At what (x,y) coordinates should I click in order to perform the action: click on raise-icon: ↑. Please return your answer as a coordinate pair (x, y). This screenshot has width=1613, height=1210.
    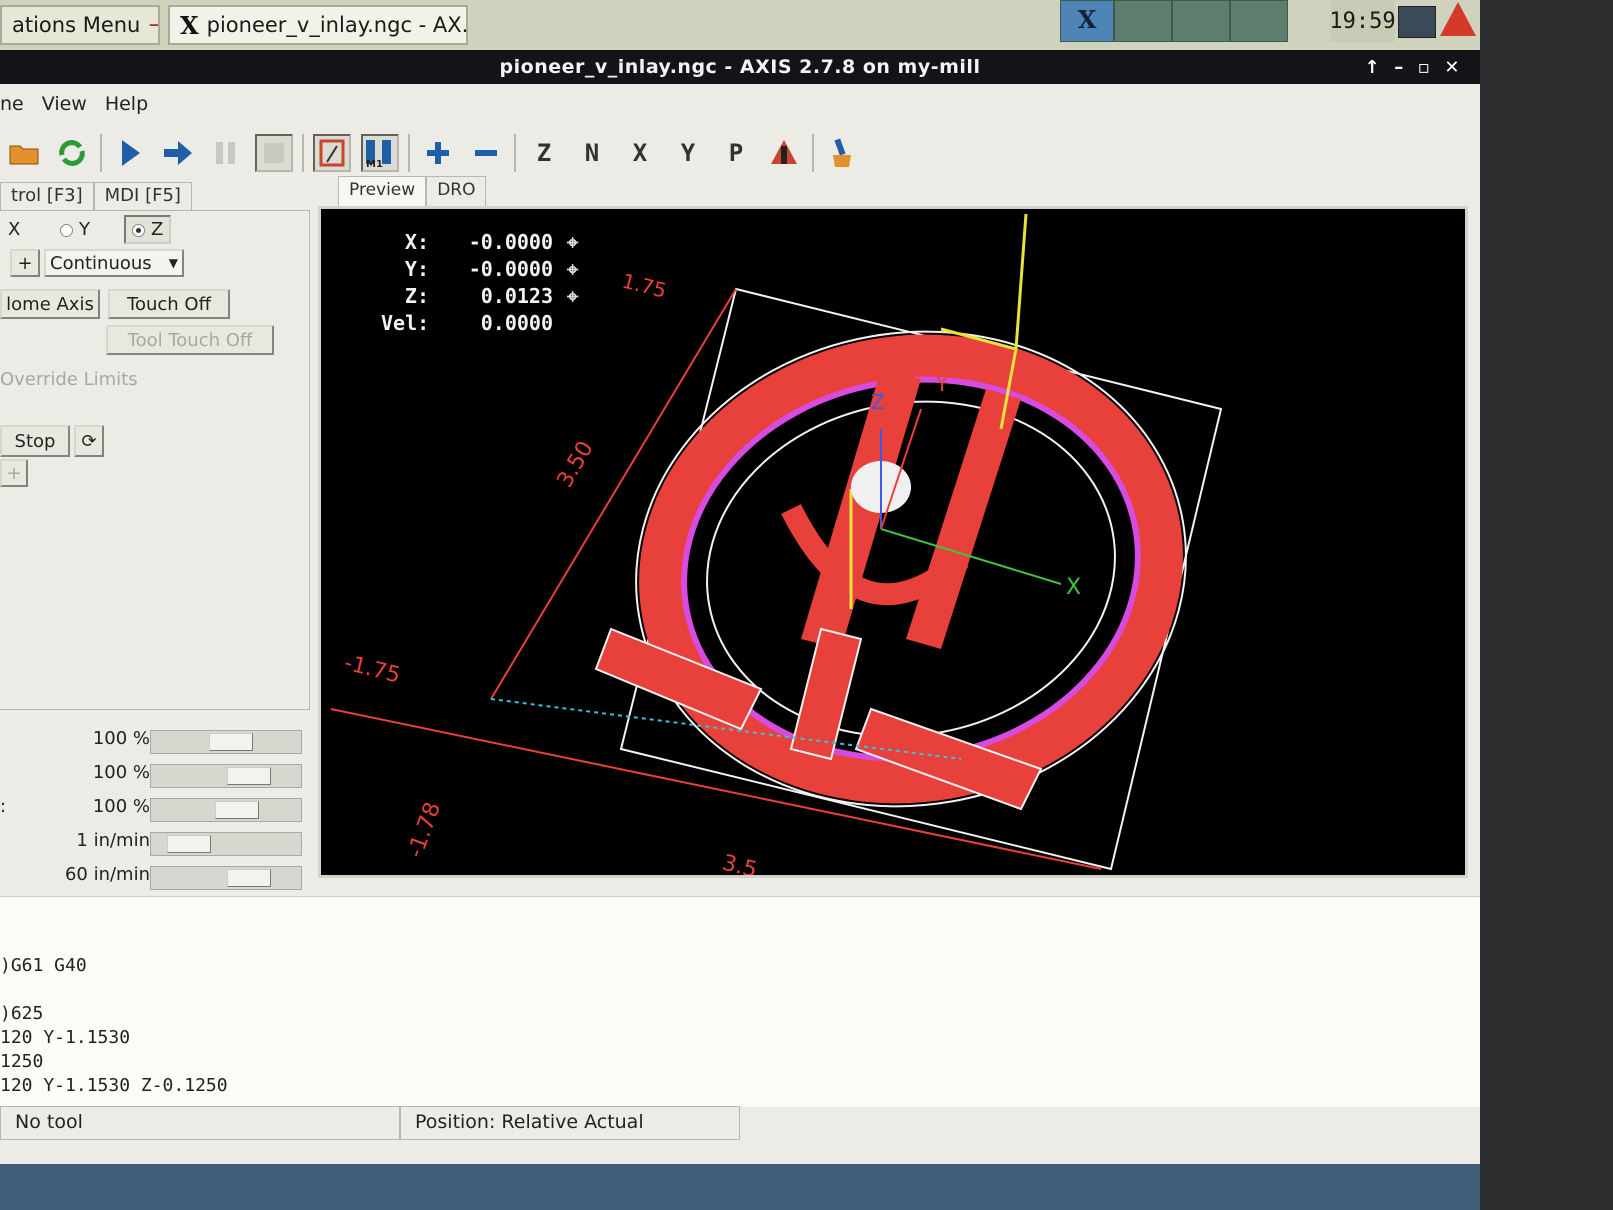
    Looking at the image, I should click on (1373, 67).